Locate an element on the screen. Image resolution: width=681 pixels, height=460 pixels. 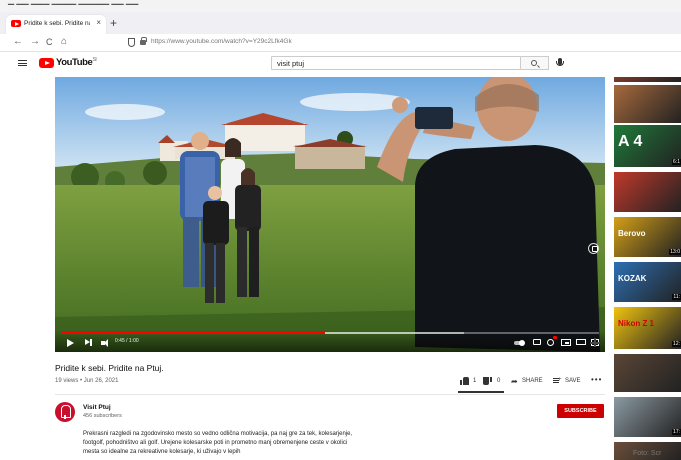
dislike-count: 0 is located at coordinates (498, 381).